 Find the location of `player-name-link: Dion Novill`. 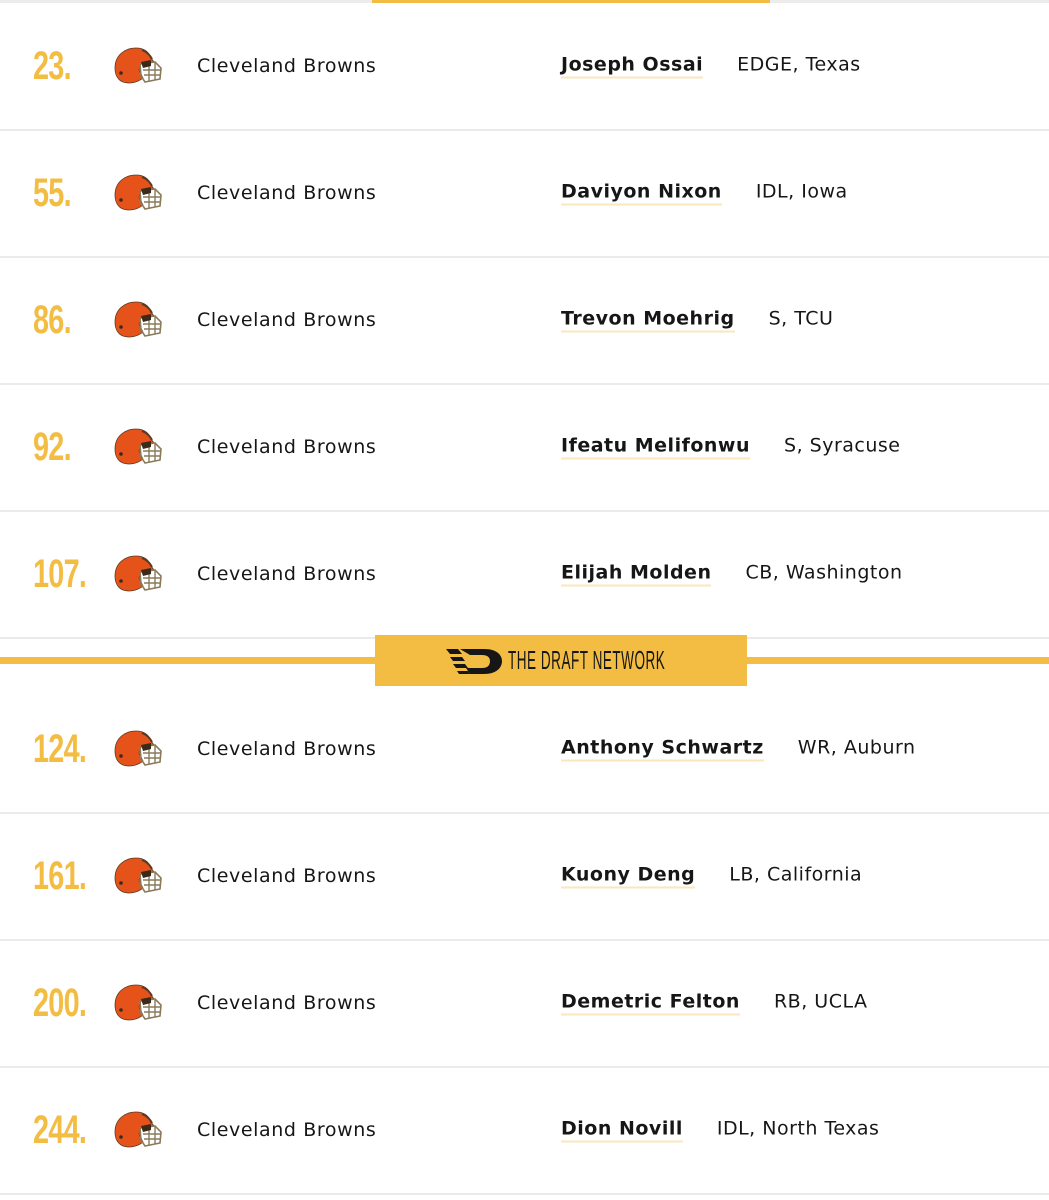

player-name-link: Dion Novill is located at coordinates (622, 1130).